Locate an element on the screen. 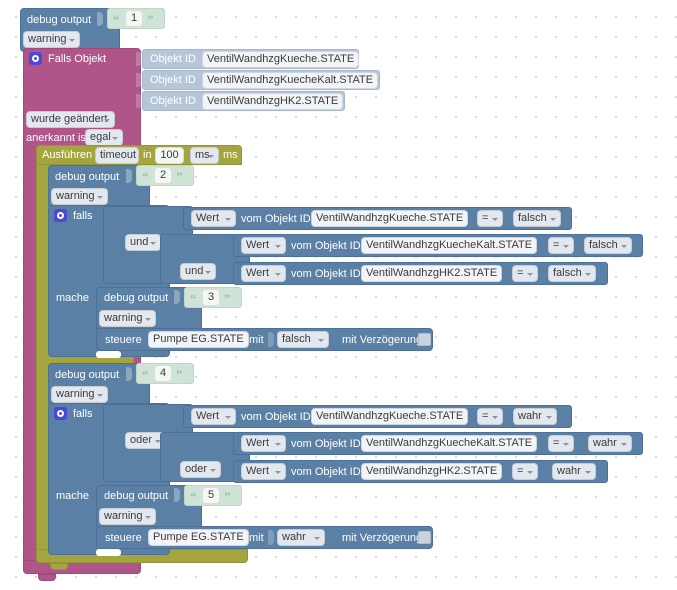  bool-dropdown-6: wahr is located at coordinates (574, 471).